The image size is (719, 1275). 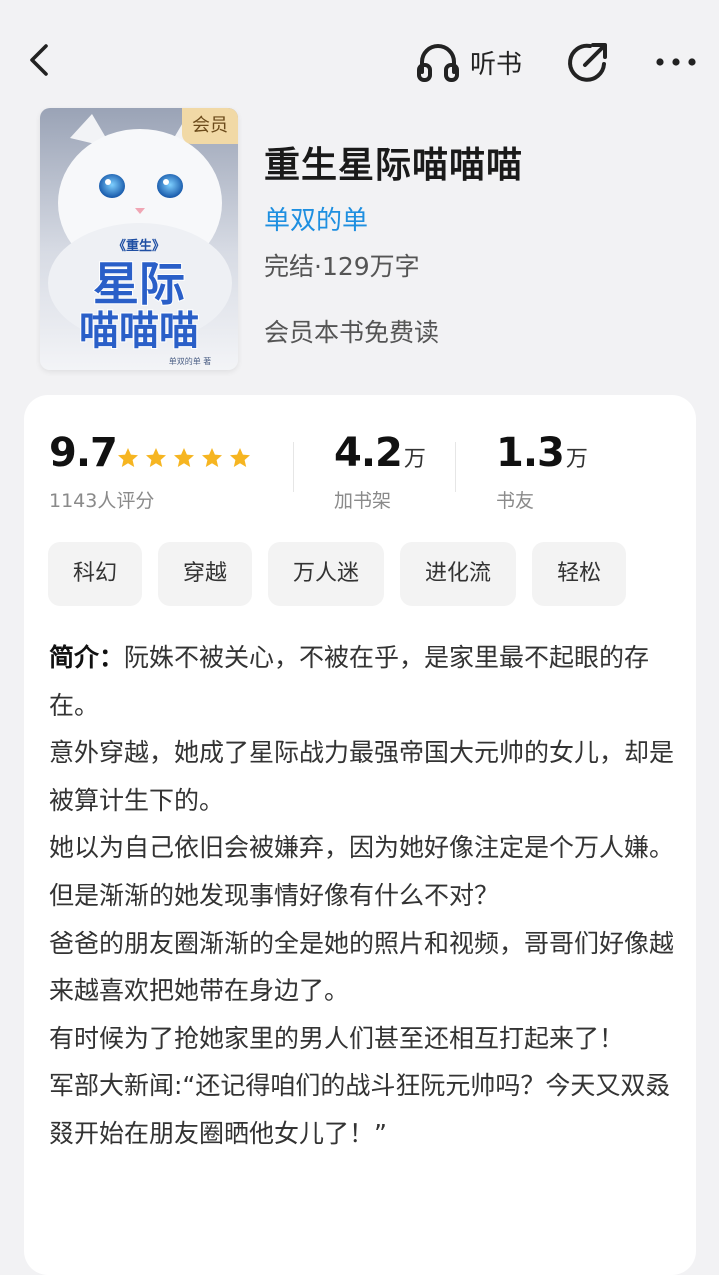 What do you see at coordinates (579, 574) in the screenshot?
I see `tag-chip: 轻松` at bounding box center [579, 574].